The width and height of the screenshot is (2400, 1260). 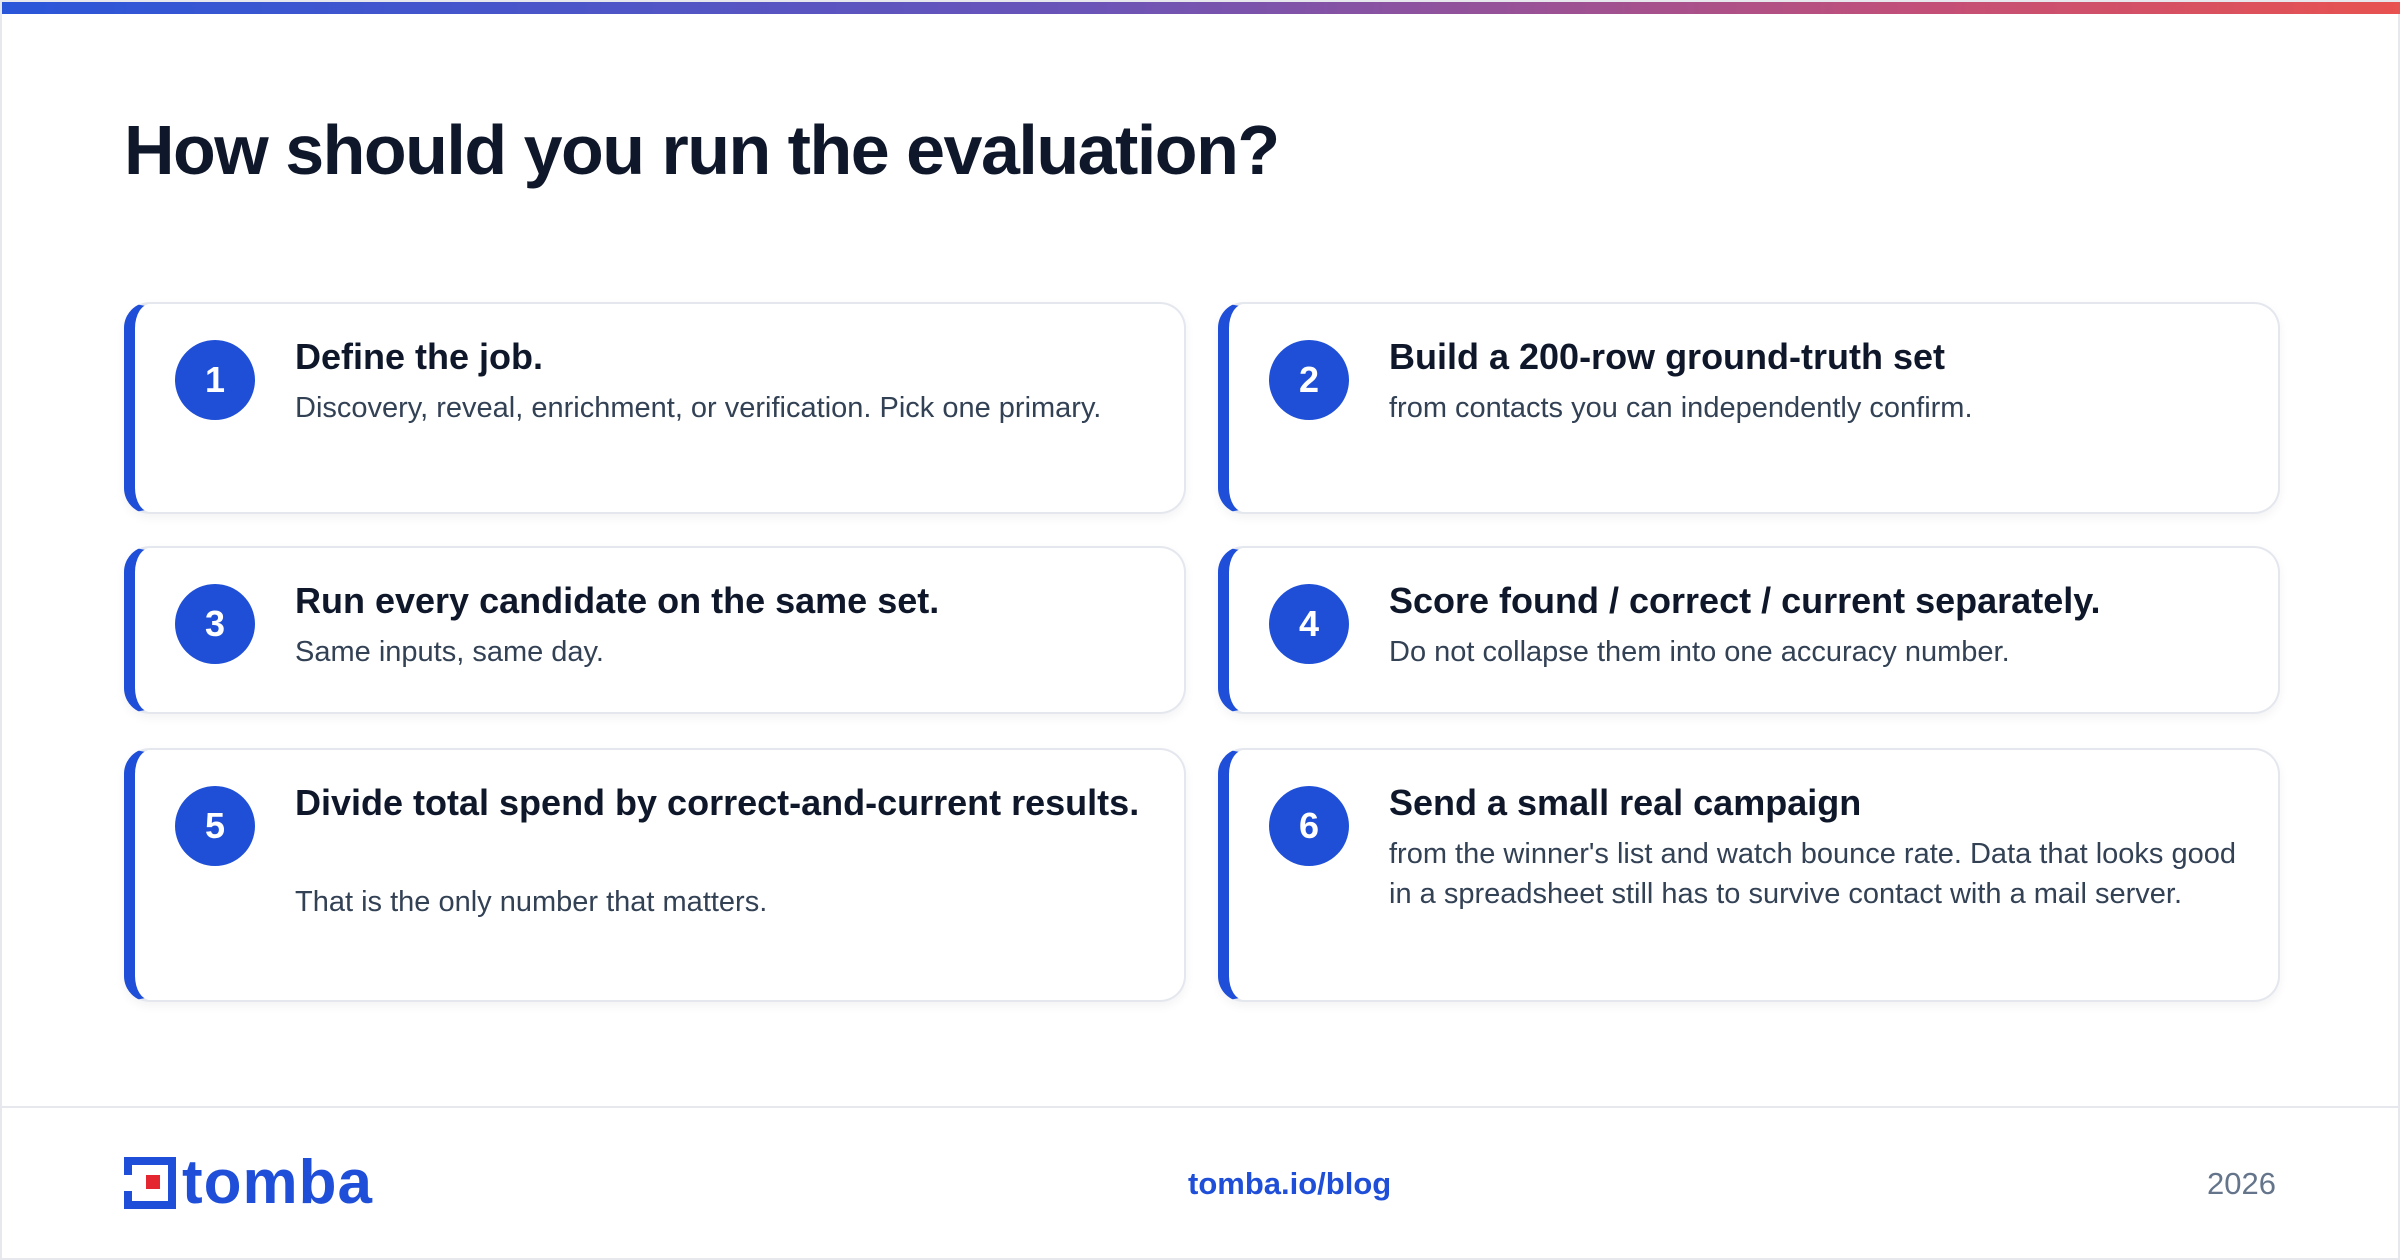 What do you see at coordinates (1309, 380) in the screenshot?
I see `step-number-badge: 2` at bounding box center [1309, 380].